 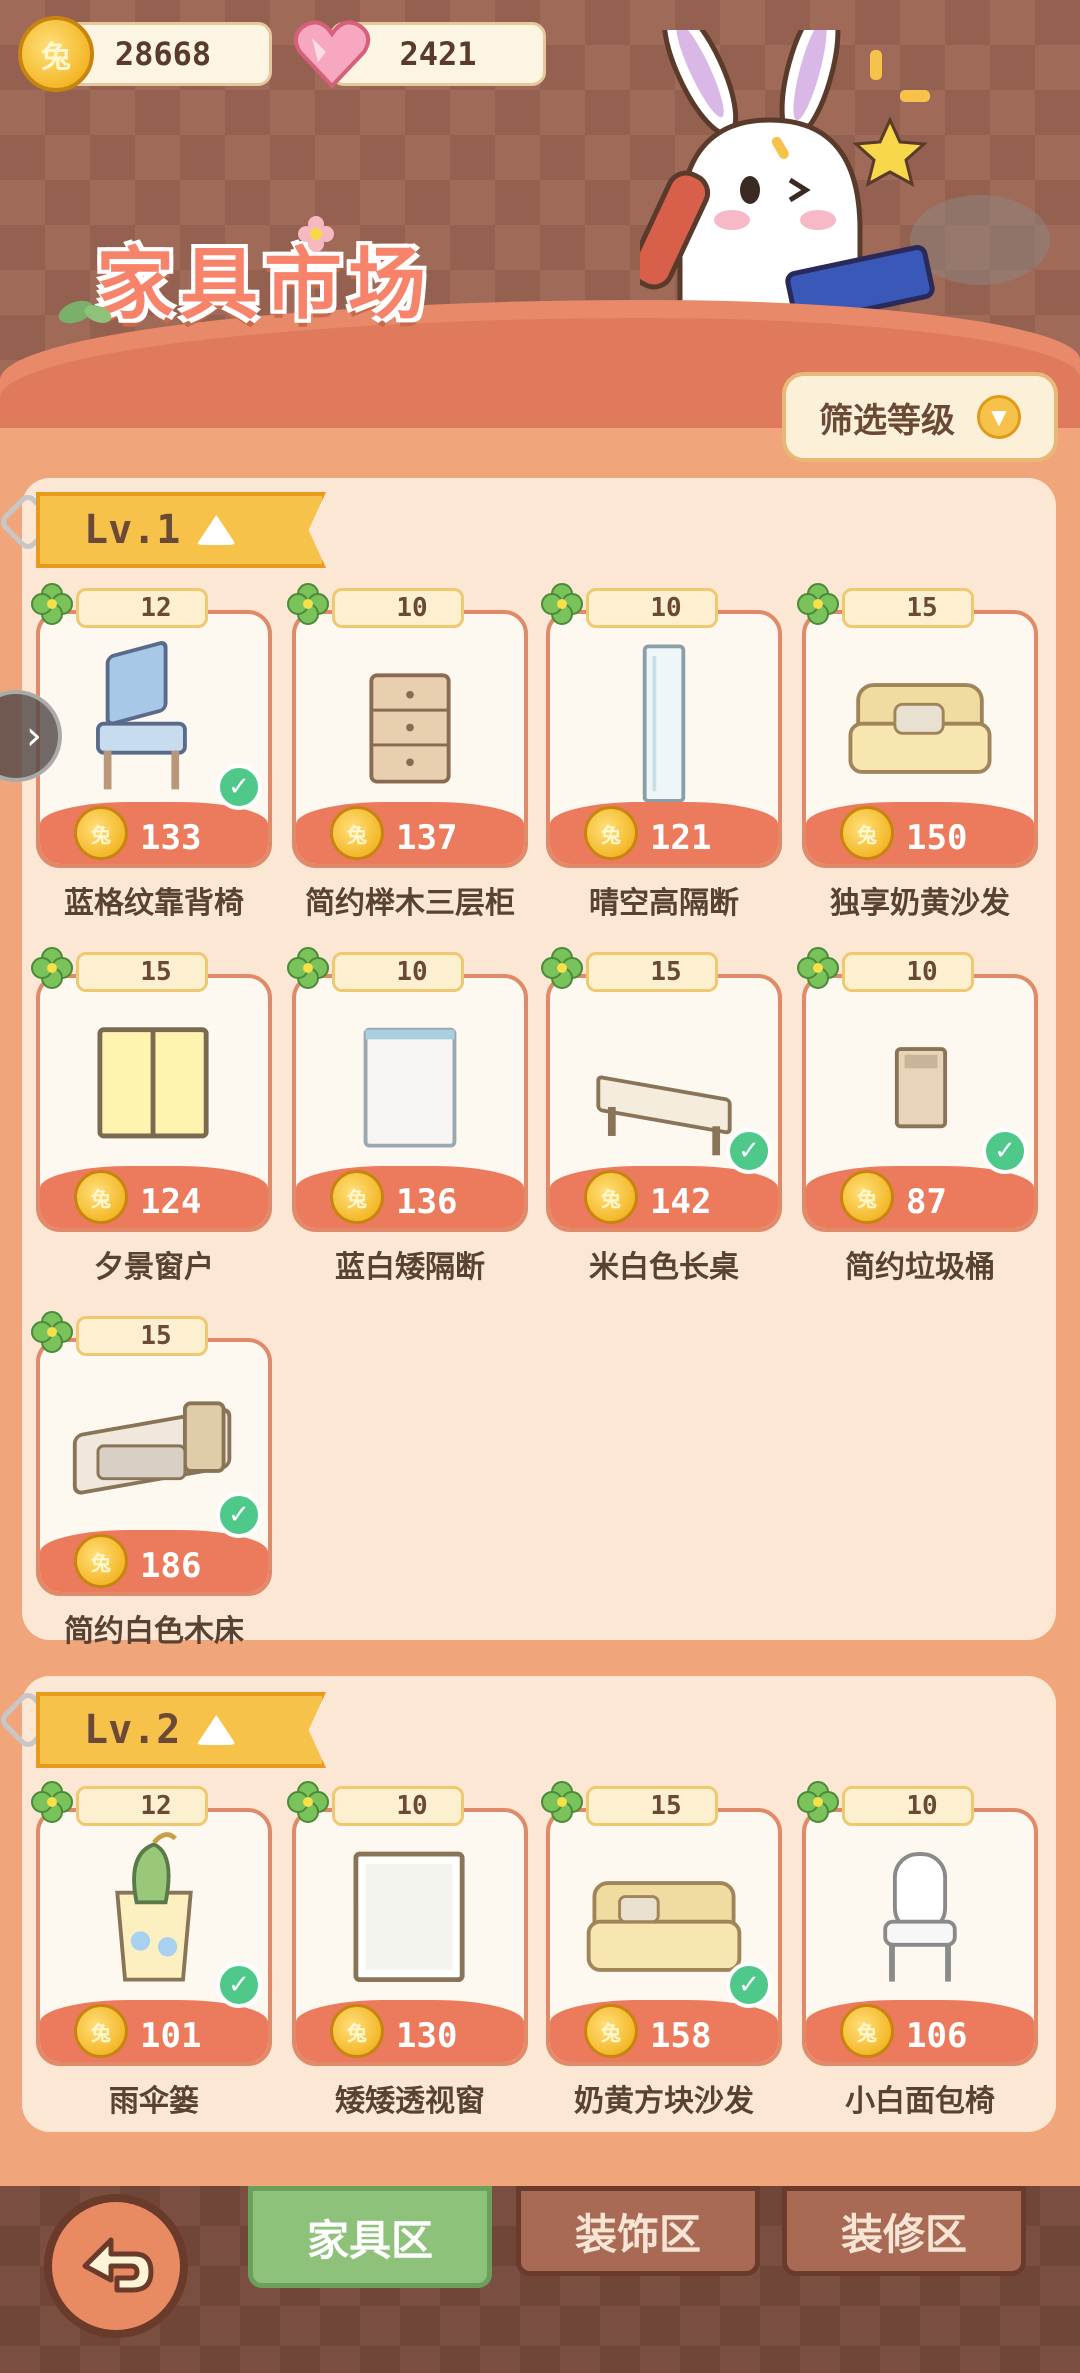 What do you see at coordinates (920, 1267) in the screenshot?
I see `item-name: 简约垃圾桶` at bounding box center [920, 1267].